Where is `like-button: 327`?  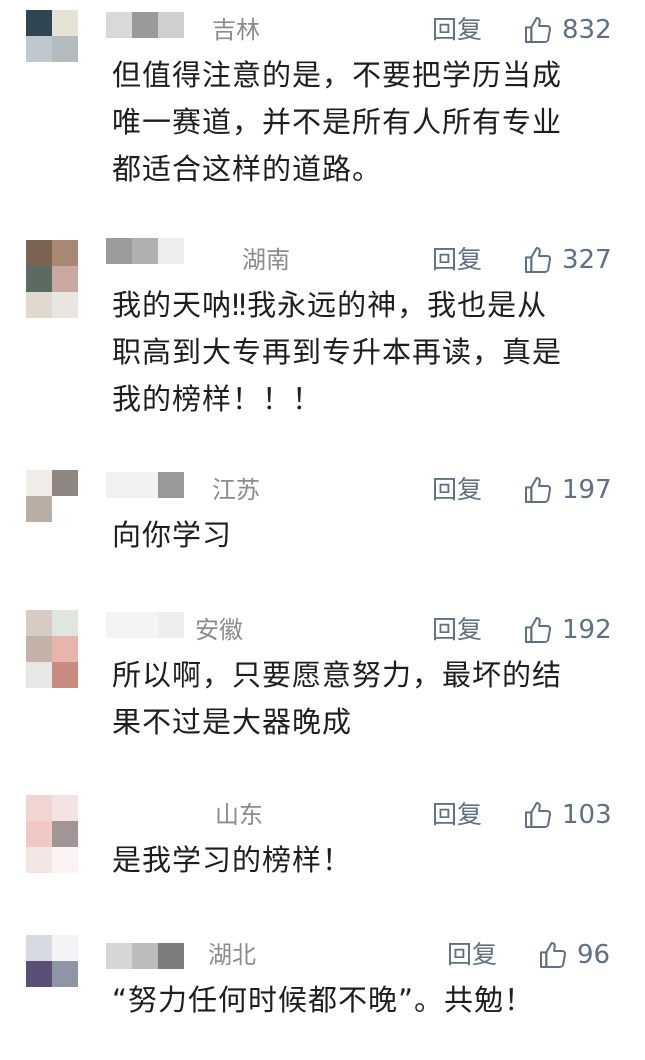
like-button: 327 is located at coordinates (567, 260).